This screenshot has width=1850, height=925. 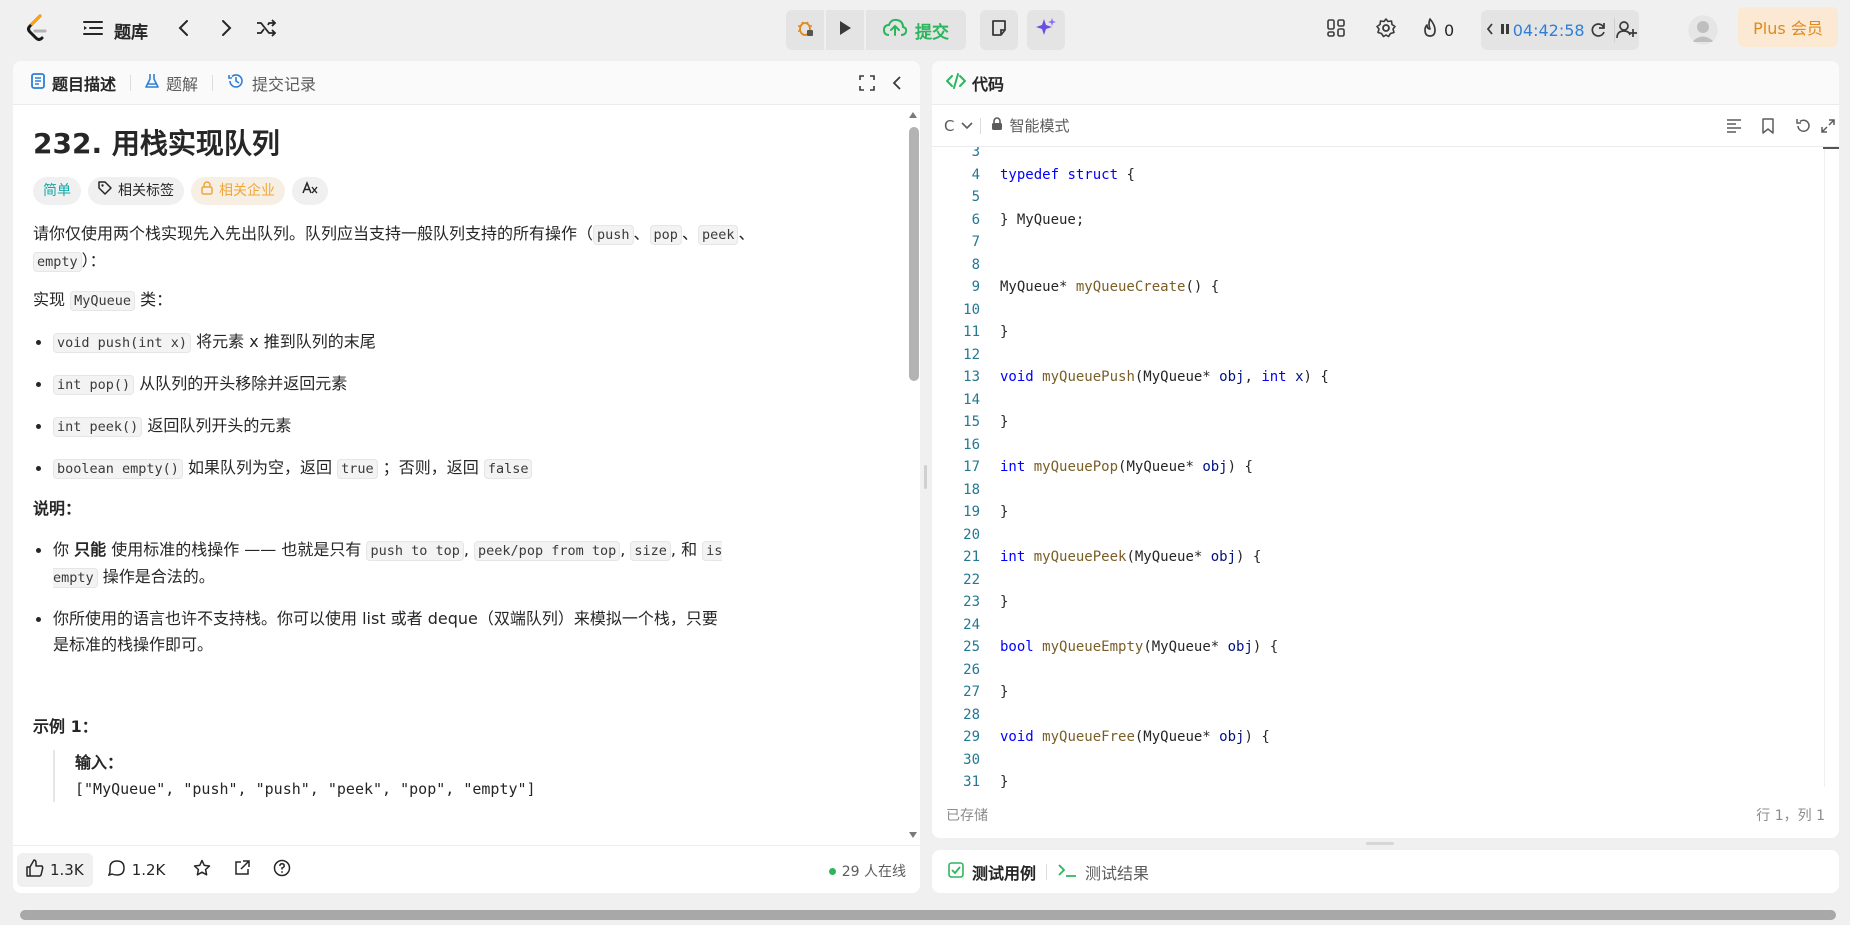 What do you see at coordinates (1734, 126) in the screenshot?
I see `format-code-icon` at bounding box center [1734, 126].